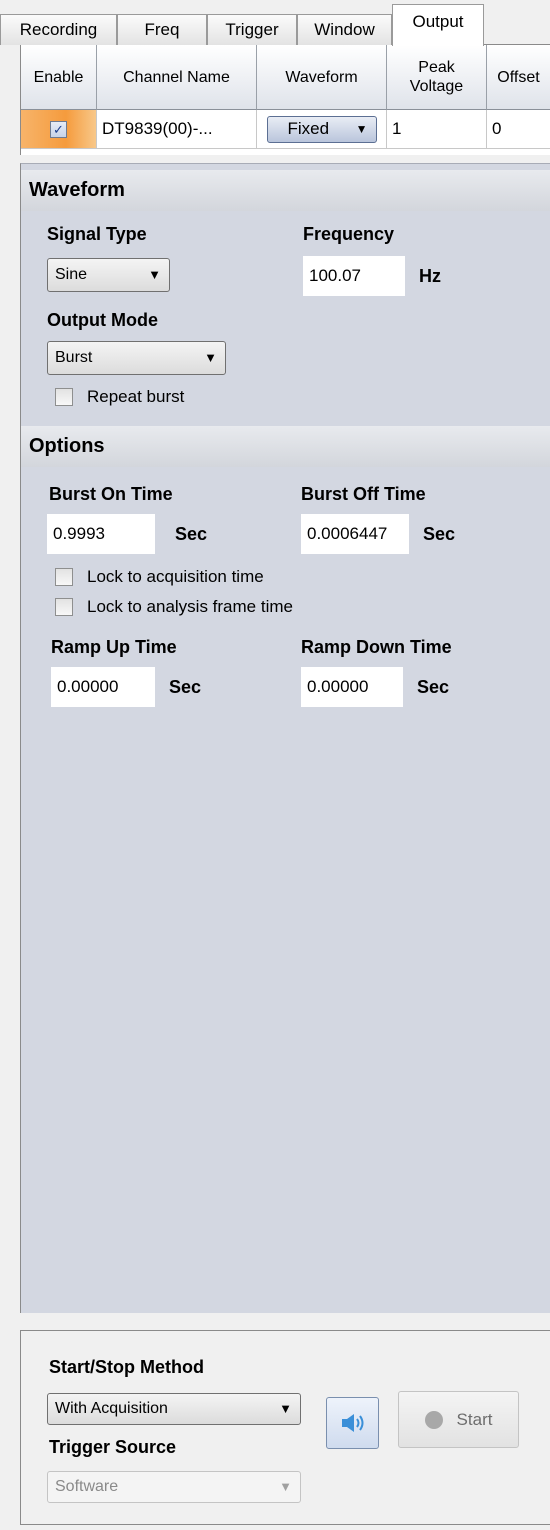 This screenshot has width=550, height=1530. I want to click on frequency-input: 100.07, so click(354, 276).